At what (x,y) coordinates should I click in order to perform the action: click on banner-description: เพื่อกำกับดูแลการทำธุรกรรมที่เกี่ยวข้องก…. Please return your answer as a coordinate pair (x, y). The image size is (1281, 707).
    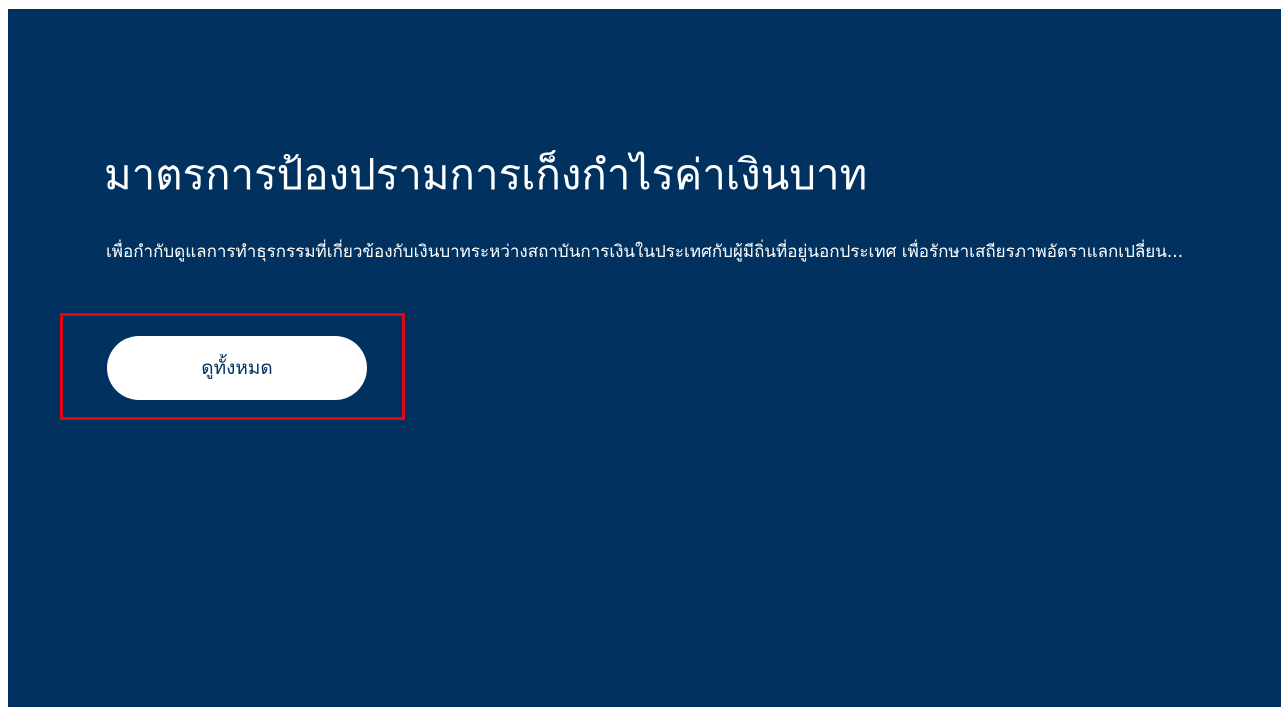
    Looking at the image, I should click on (645, 252).